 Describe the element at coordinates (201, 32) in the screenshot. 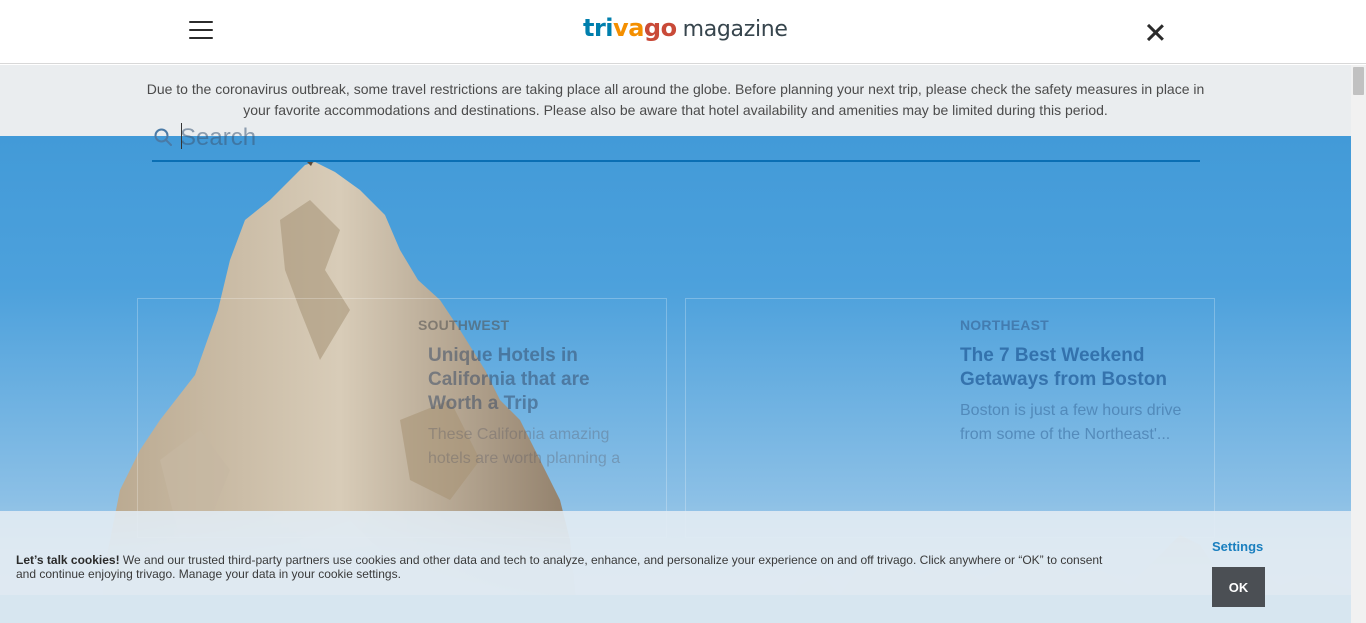

I see `hamburger-menu-icon` at that location.